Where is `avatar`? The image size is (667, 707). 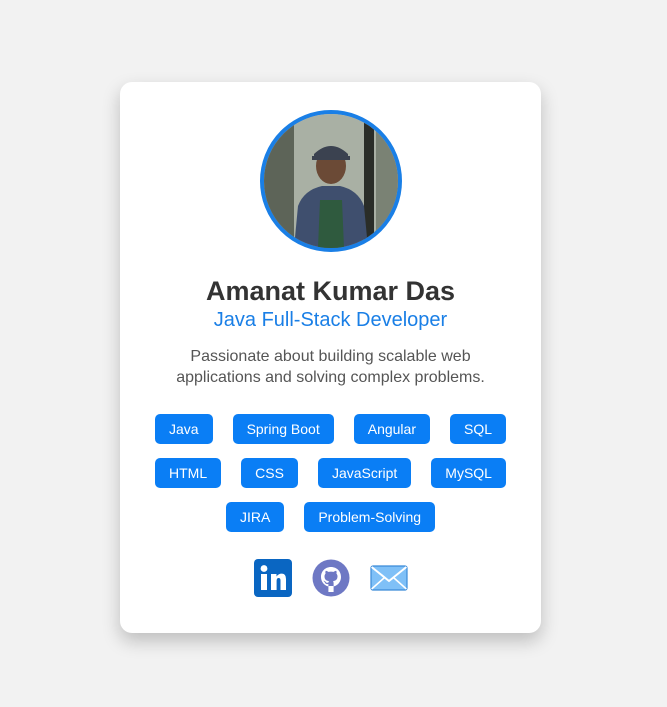 avatar is located at coordinates (331, 181).